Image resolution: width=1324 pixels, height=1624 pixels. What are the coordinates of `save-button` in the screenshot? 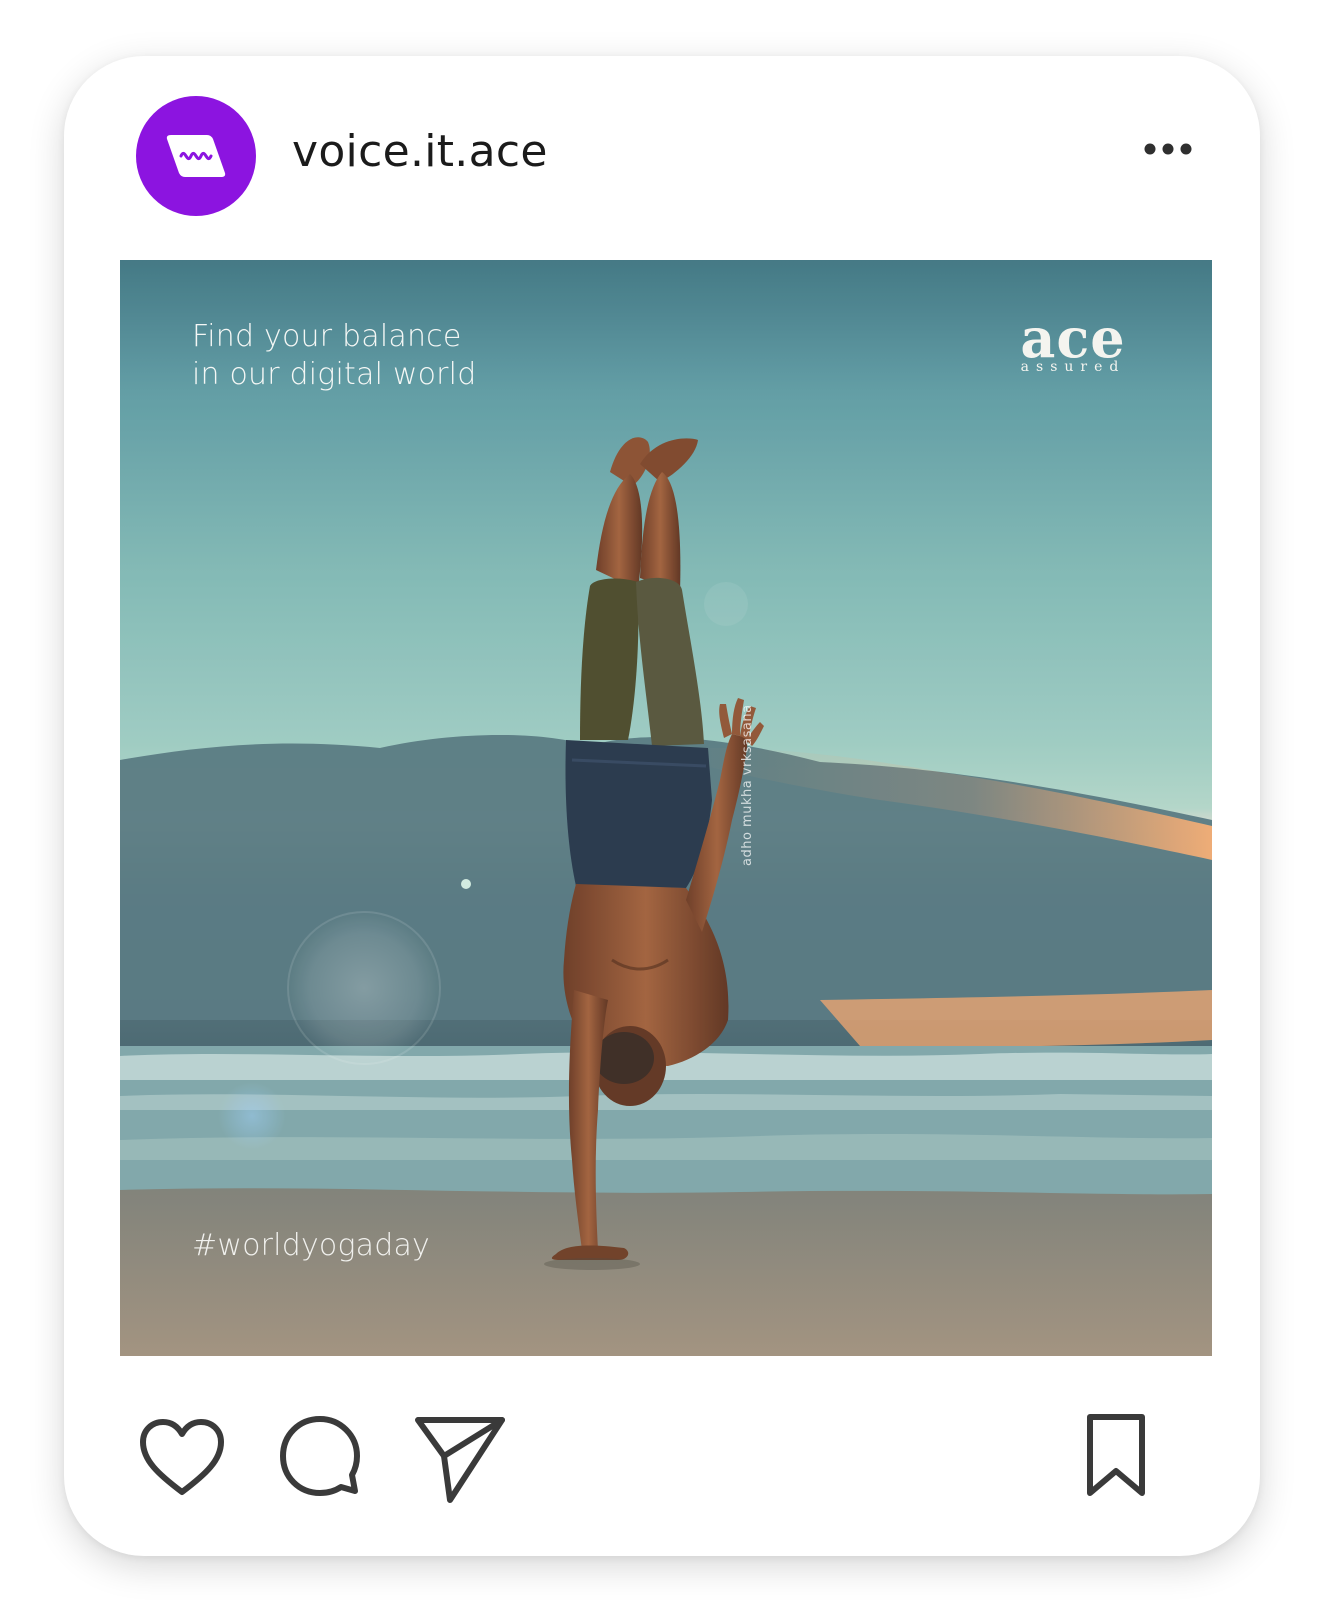 It's located at (1116, 1456).